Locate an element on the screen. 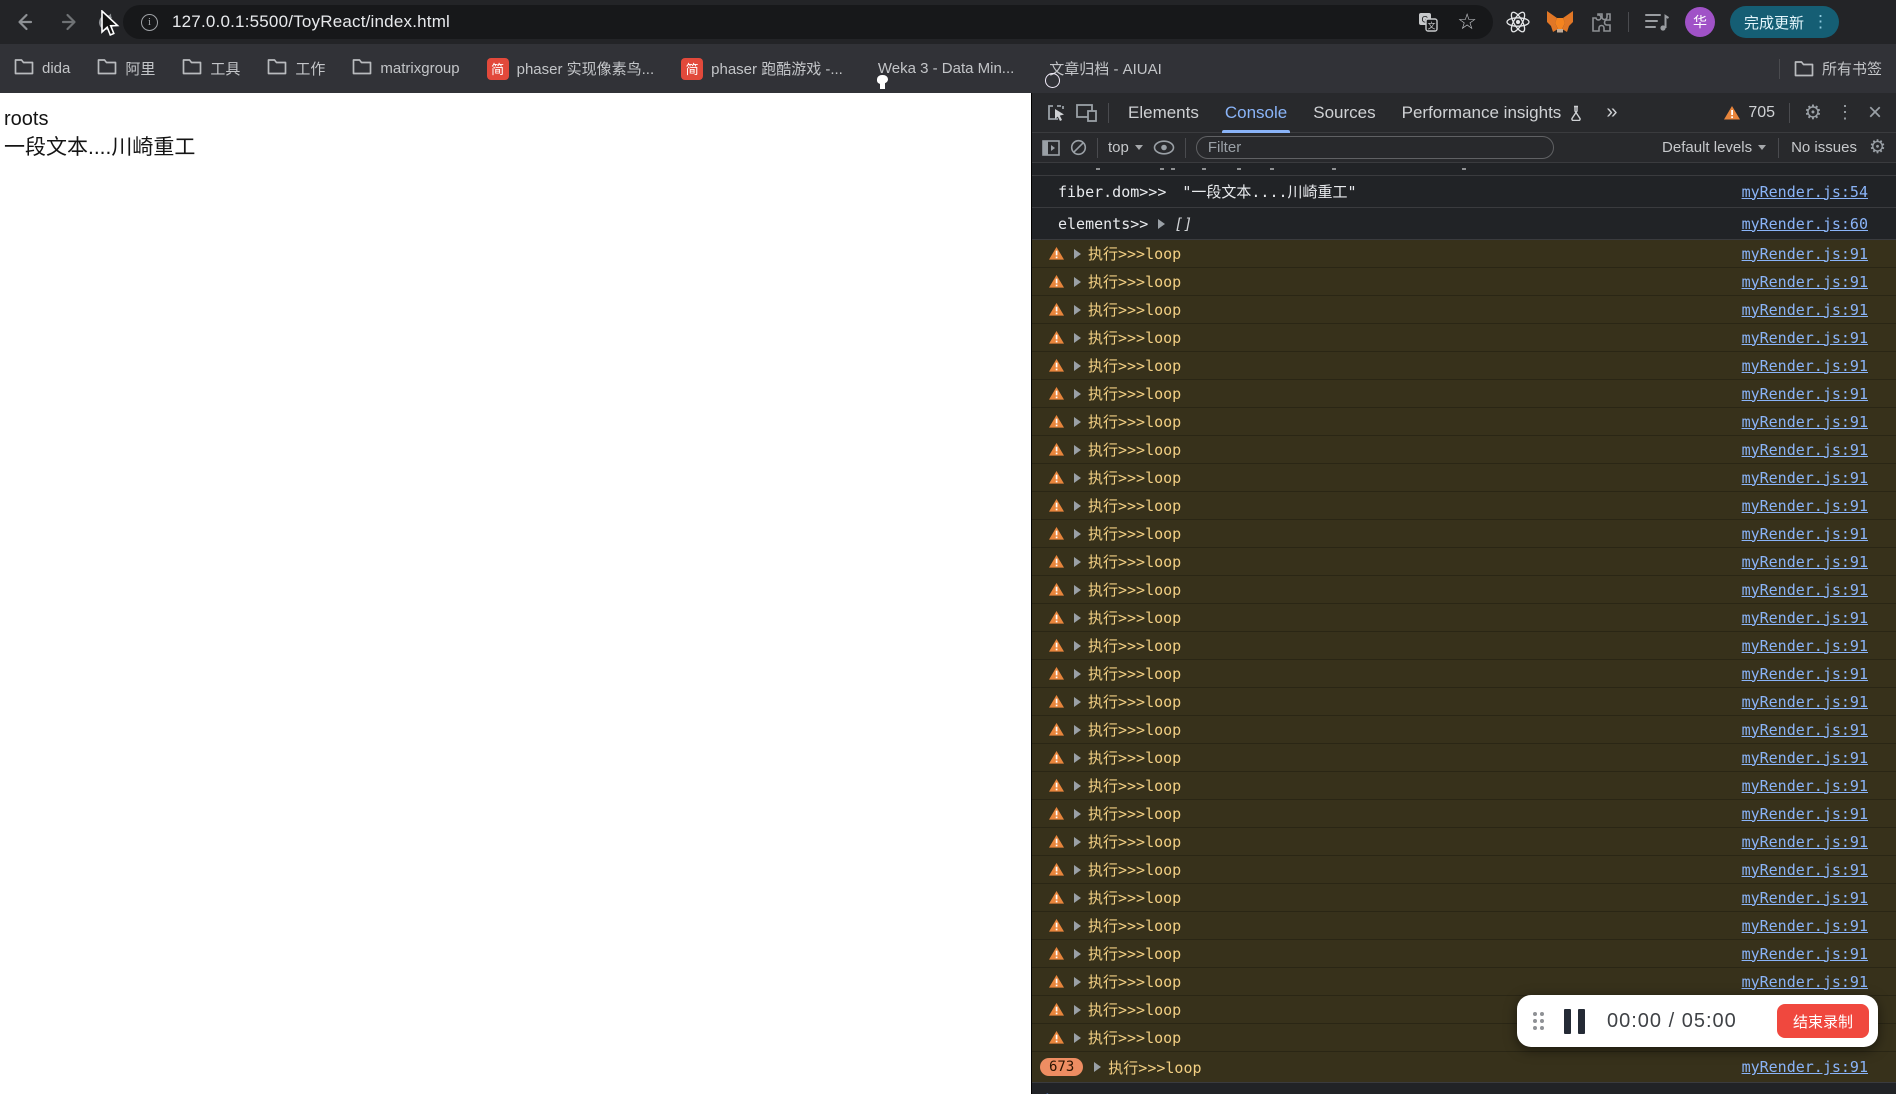  drag-handle-icon is located at coordinates (1538, 1021).